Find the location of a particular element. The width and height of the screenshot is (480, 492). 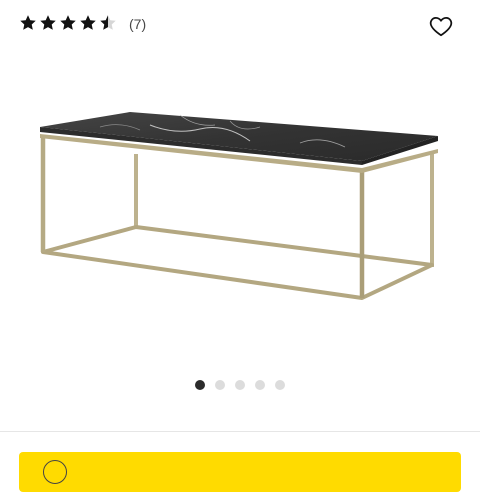

divider is located at coordinates (240, 431).